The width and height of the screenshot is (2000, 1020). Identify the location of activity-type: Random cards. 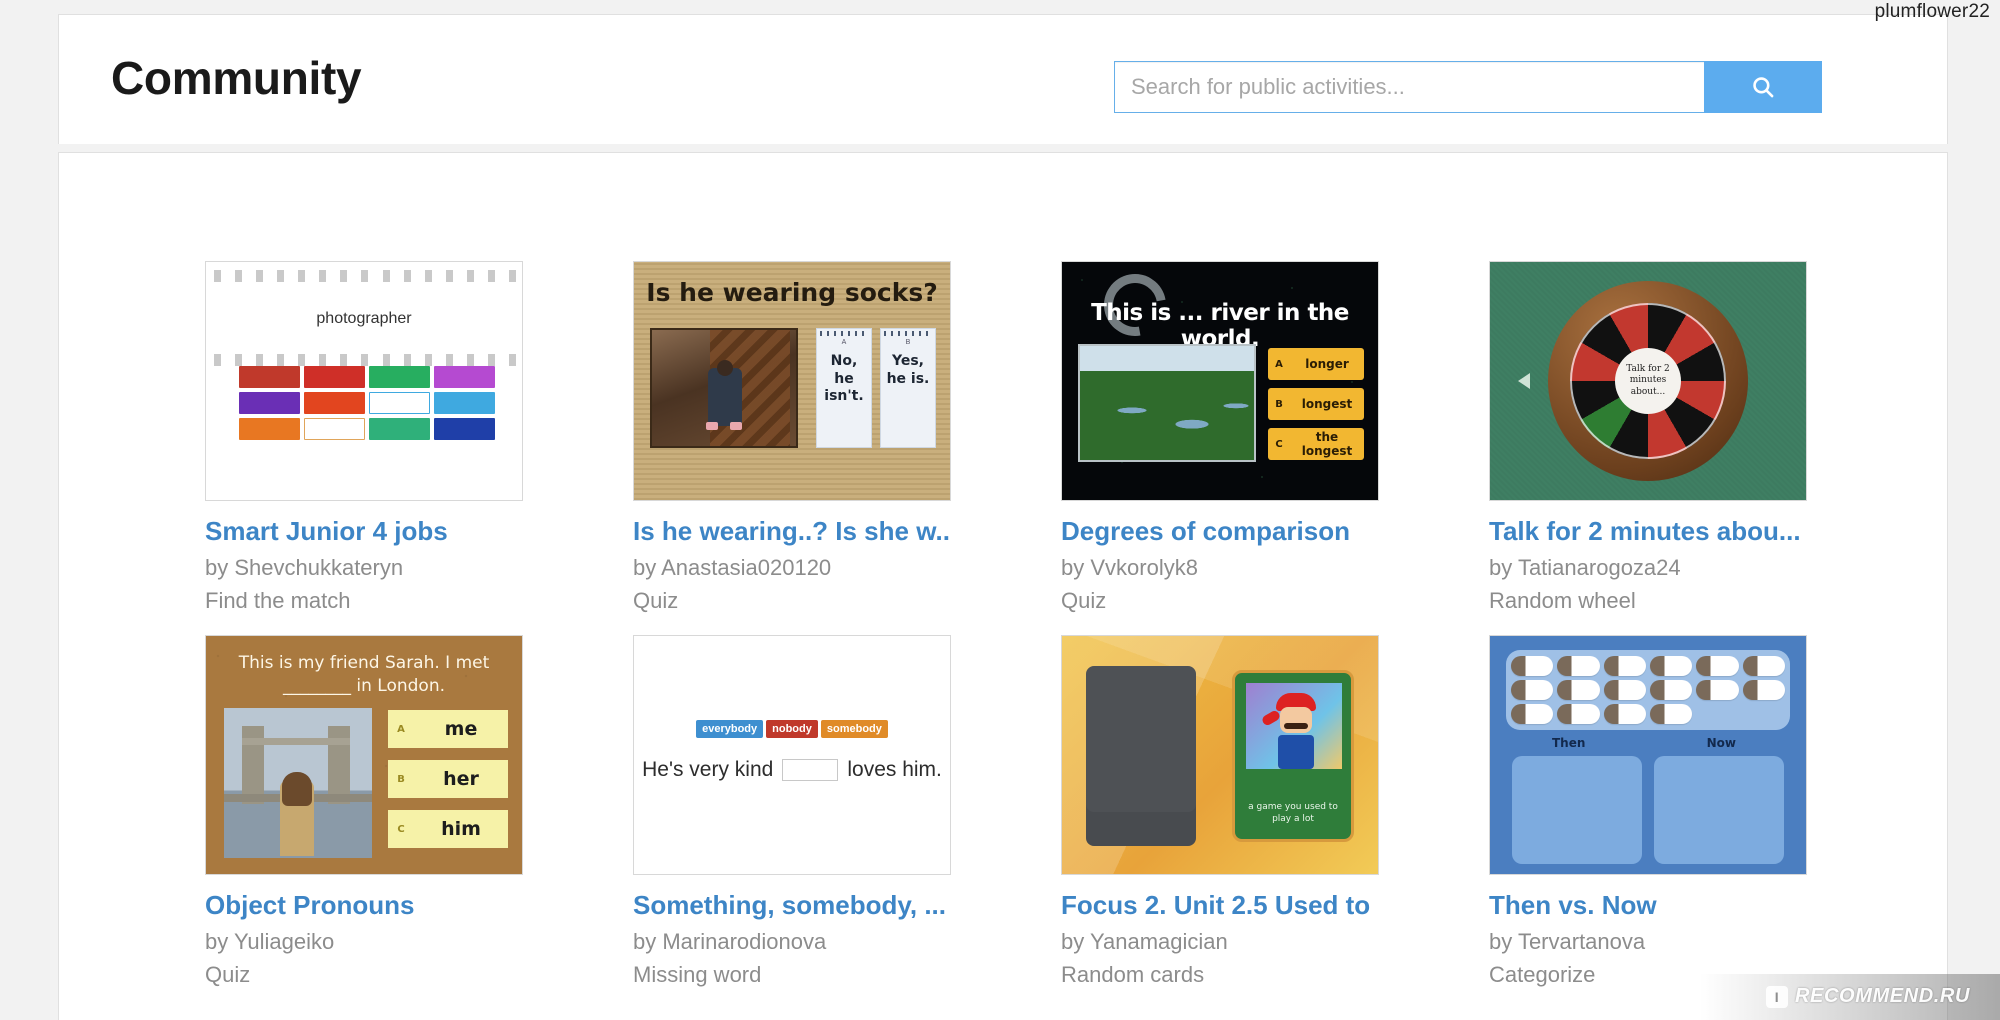
(1133, 975).